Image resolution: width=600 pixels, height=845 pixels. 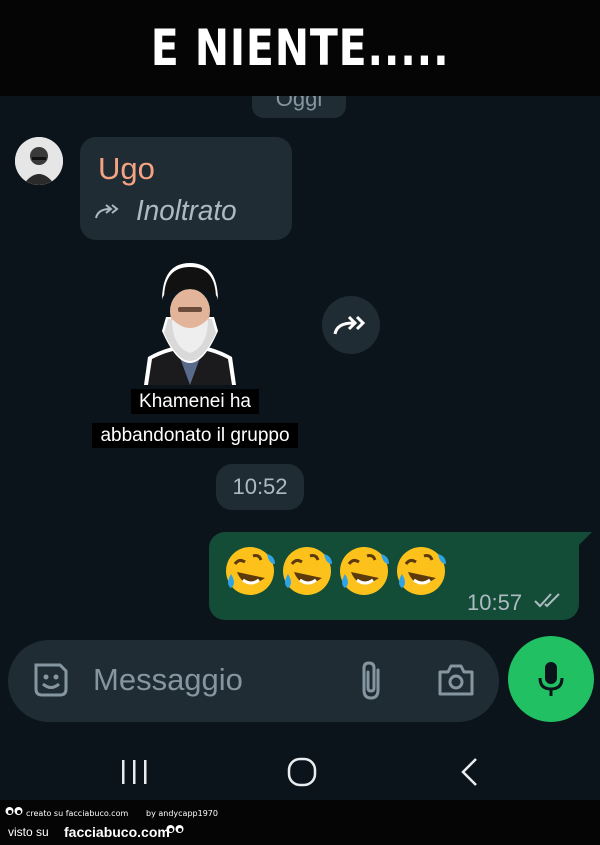 I want to click on read-double-check-icon, so click(x=547, y=600).